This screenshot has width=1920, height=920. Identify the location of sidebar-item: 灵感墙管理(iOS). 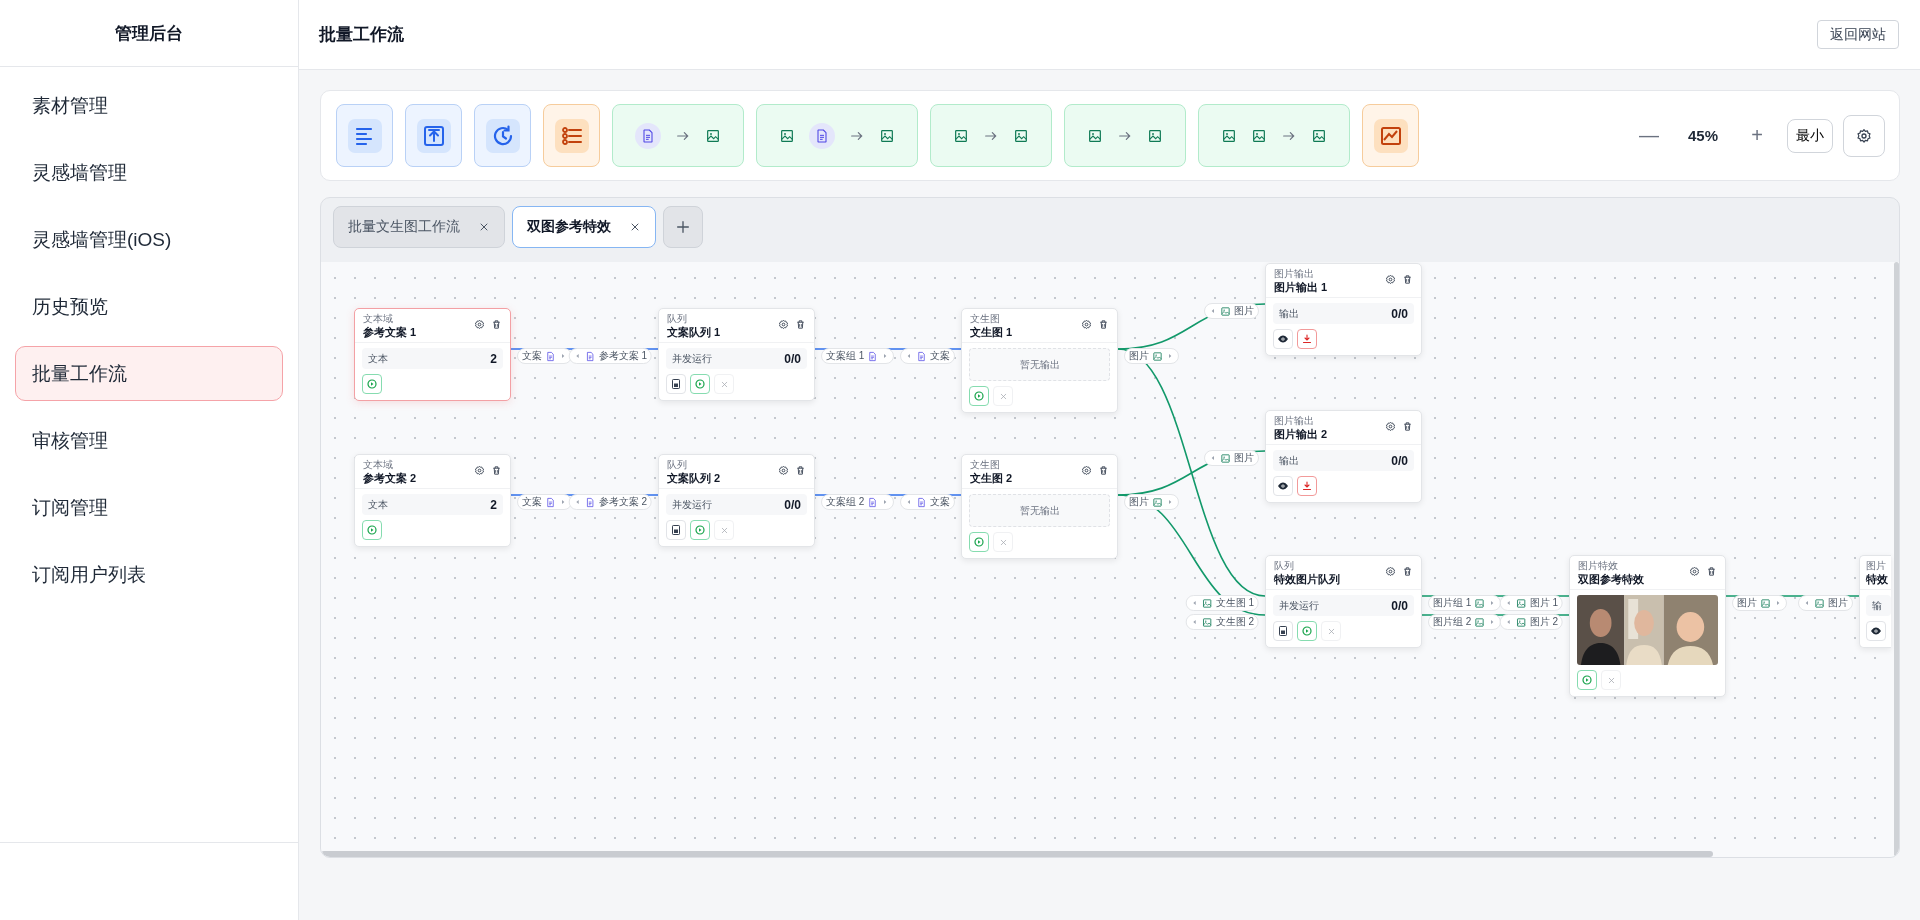
(149, 239).